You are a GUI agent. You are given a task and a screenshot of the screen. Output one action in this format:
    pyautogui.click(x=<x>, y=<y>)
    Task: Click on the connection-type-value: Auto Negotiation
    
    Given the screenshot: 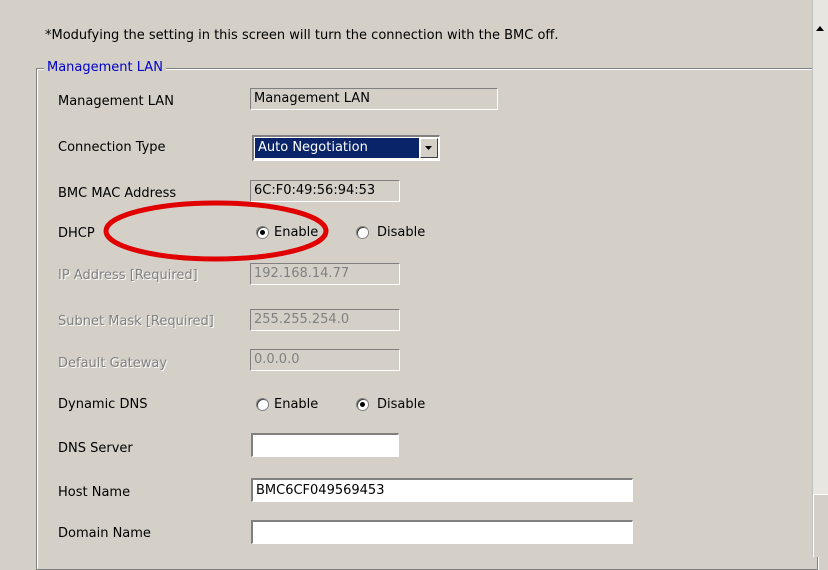 What is the action you would take?
    pyautogui.click(x=337, y=148)
    